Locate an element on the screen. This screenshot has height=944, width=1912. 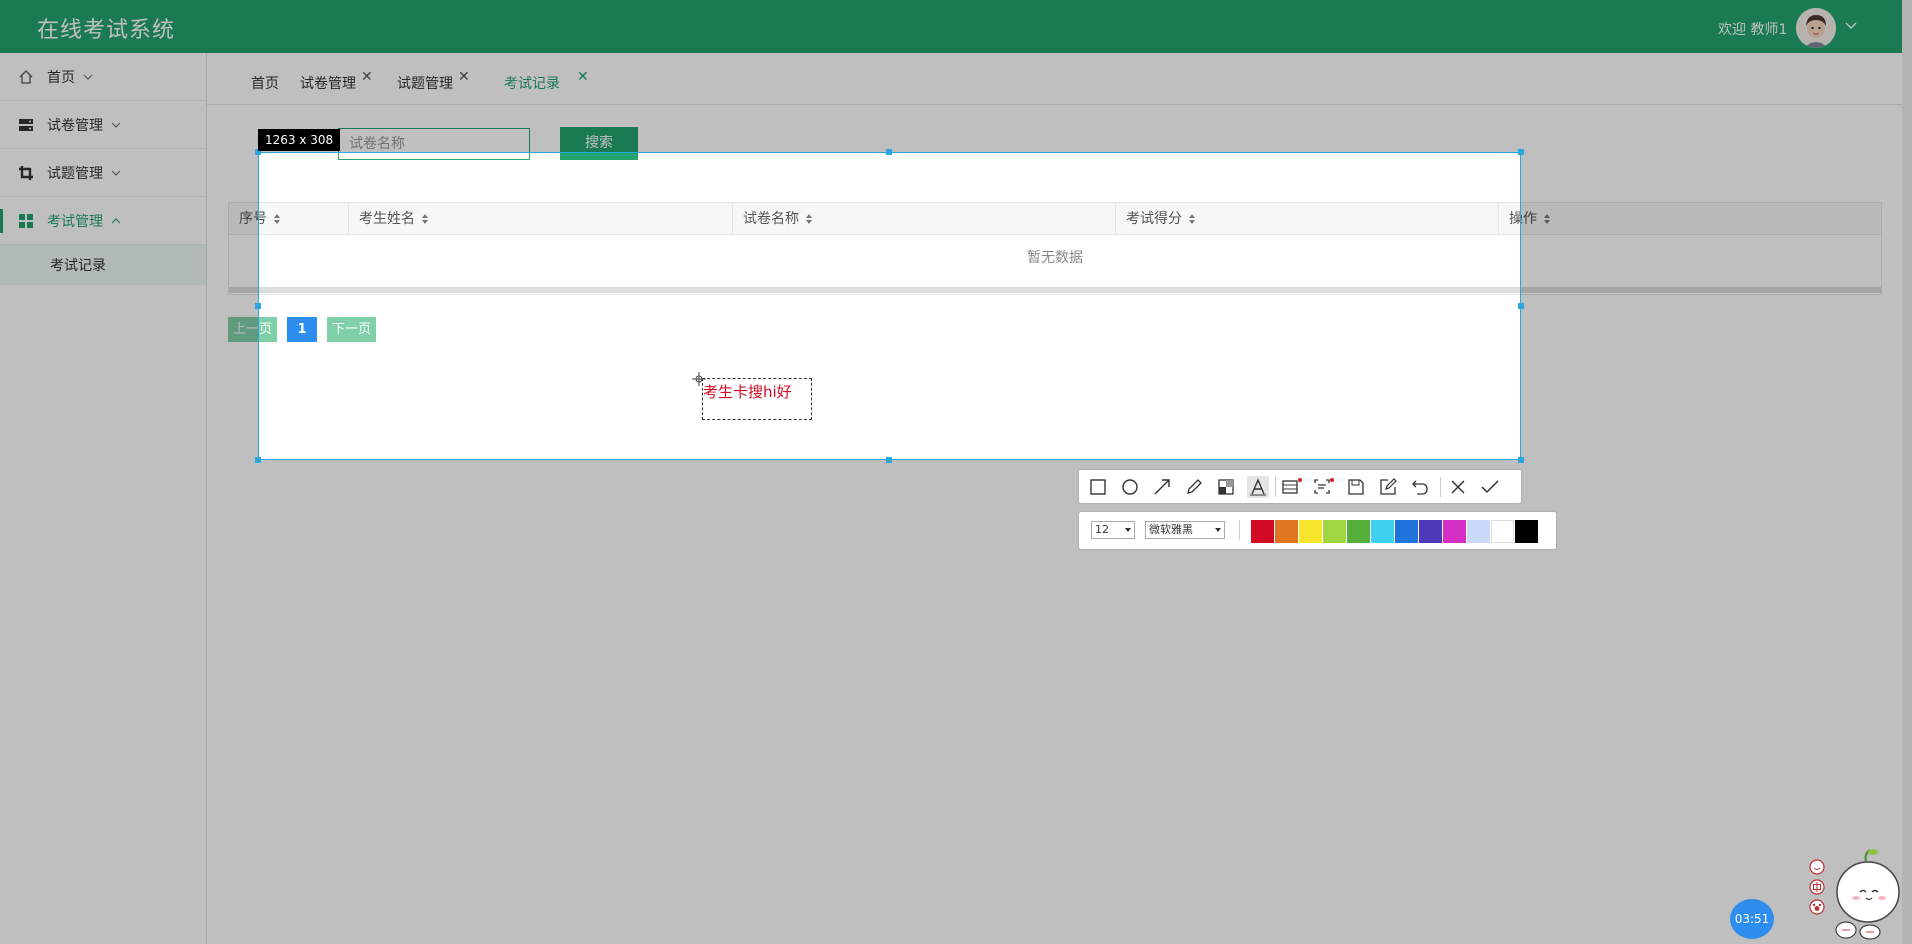
text-settings-panel: 12 微软雅黑 is located at coordinates (1317, 530).